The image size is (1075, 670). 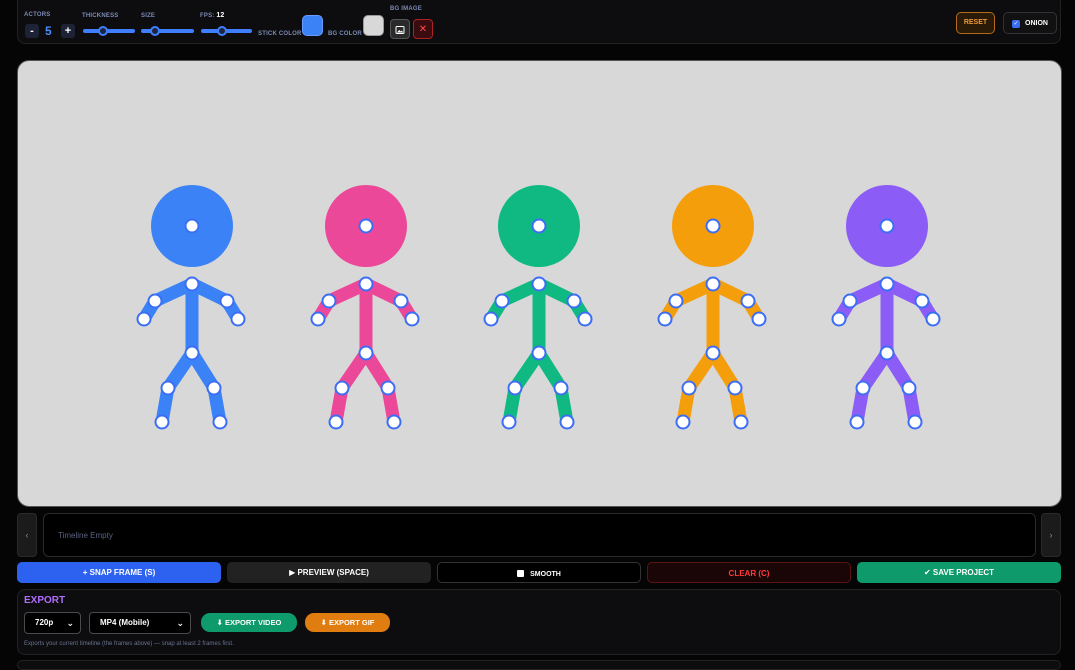 What do you see at coordinates (545, 574) in the screenshot?
I see `smooth-label: SMOOTH` at bounding box center [545, 574].